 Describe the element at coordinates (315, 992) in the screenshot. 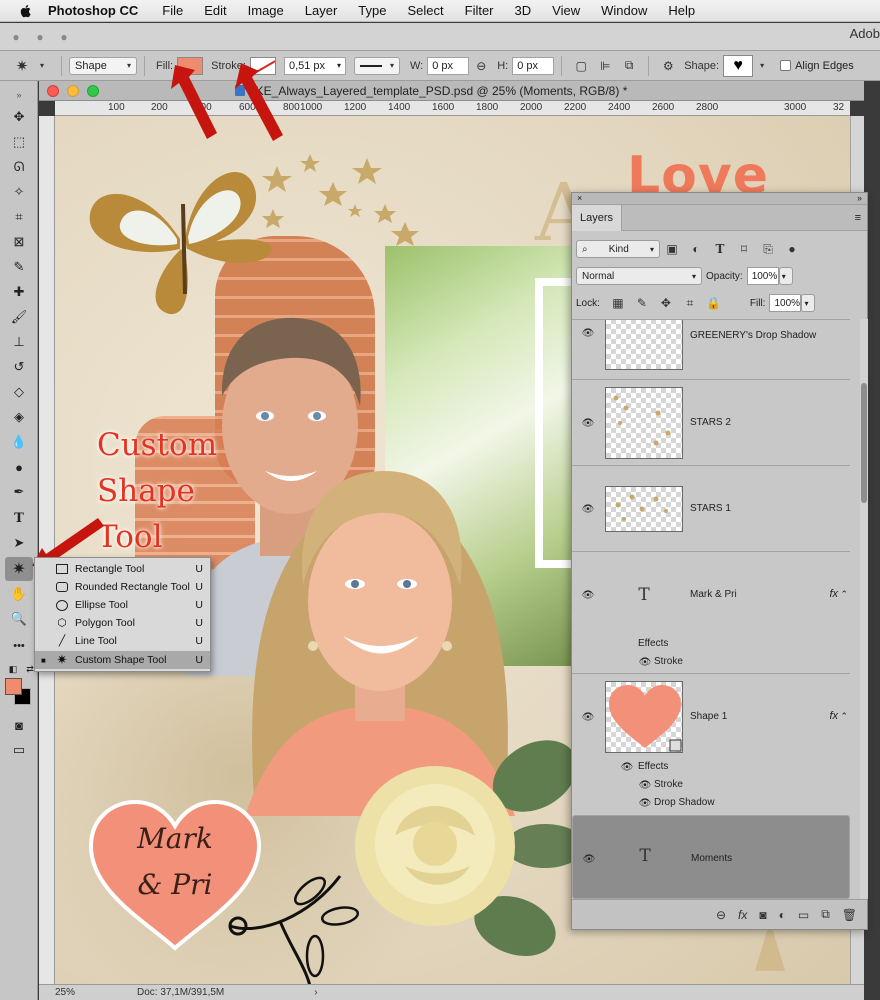

I see `chevron-right-icon: ›` at that location.